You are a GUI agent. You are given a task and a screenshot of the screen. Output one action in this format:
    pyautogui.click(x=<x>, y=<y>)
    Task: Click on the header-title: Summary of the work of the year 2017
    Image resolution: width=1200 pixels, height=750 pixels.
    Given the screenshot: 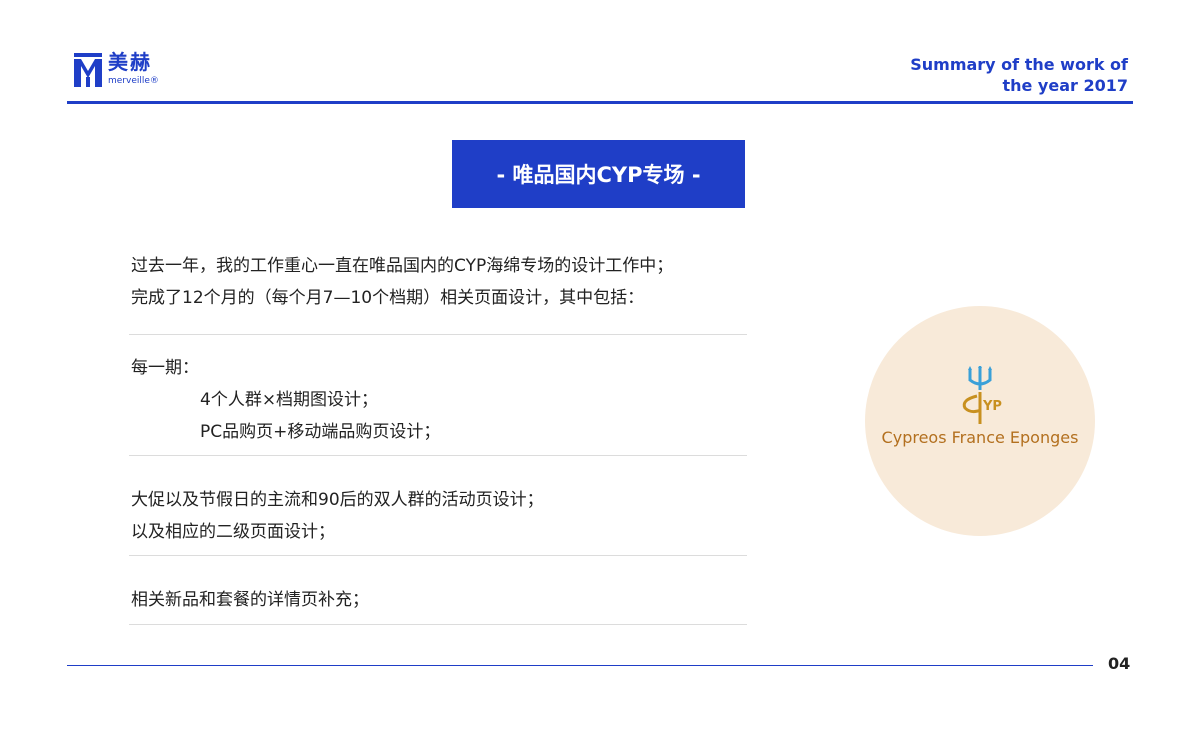 What is the action you would take?
    pyautogui.click(x=1008, y=75)
    